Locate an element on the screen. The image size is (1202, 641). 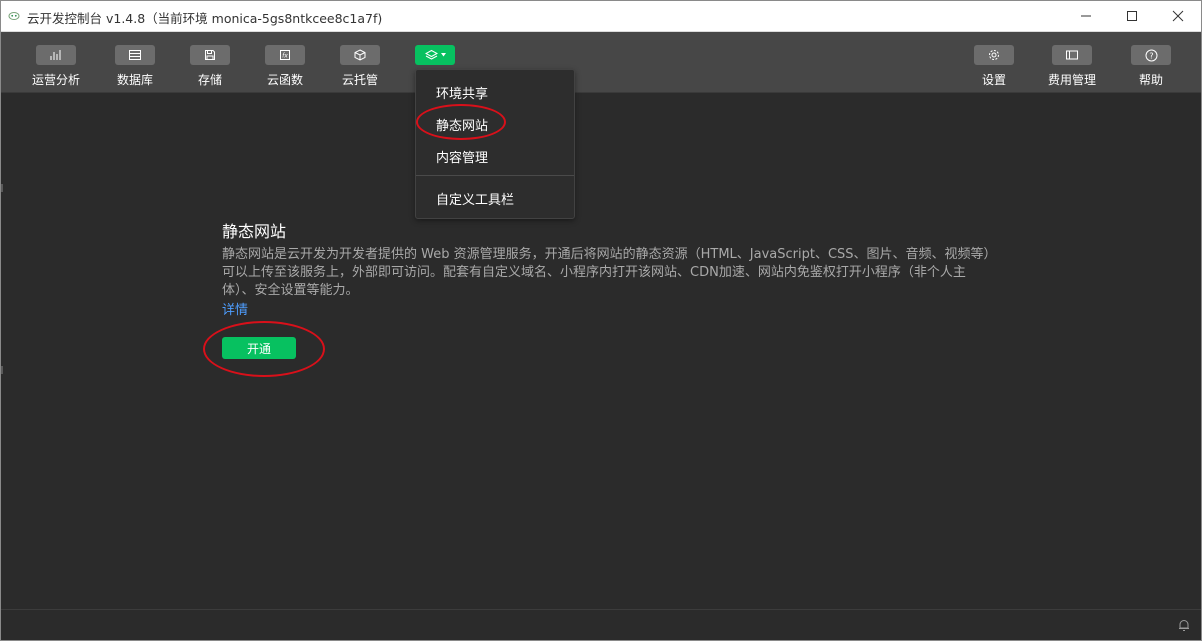
caret-down-icon is located at coordinates (443, 55).